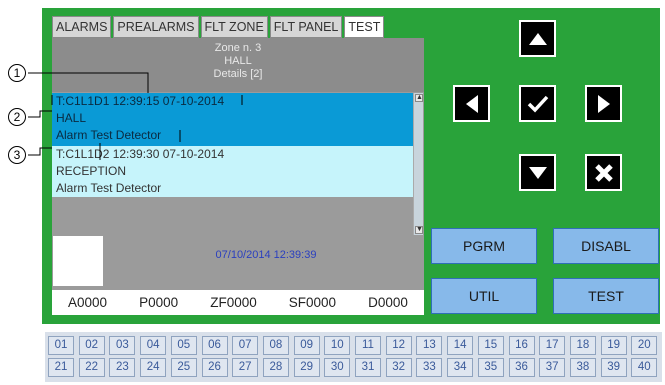 This screenshot has height=385, width=665. What do you see at coordinates (613, 345) in the screenshot?
I see `zone-cell: 19` at bounding box center [613, 345].